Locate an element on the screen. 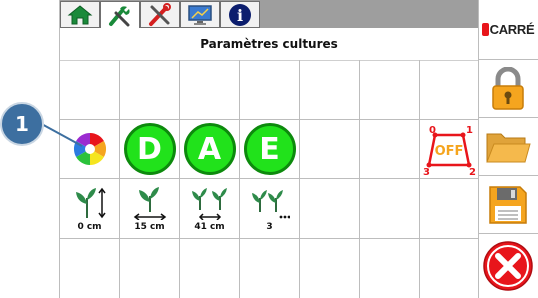 The width and height of the screenshot is (538, 298). letter-button-d: D is located at coordinates (150, 149).